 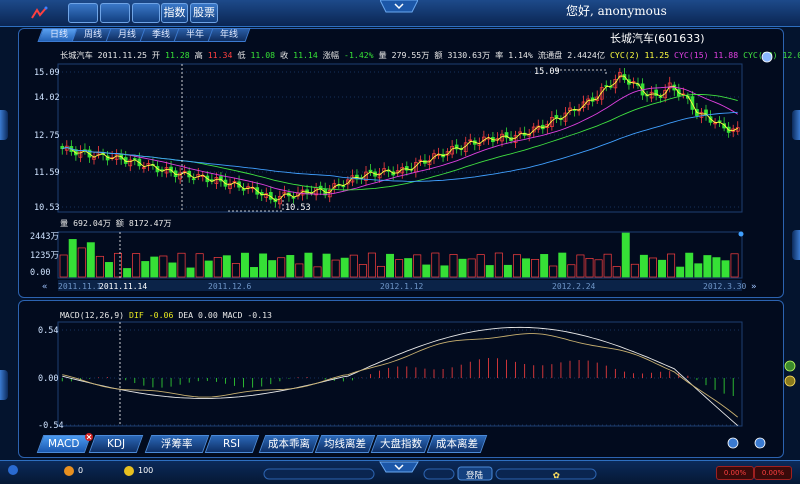 I want to click on macd-tick-label: 0.00, so click(x=48, y=379).